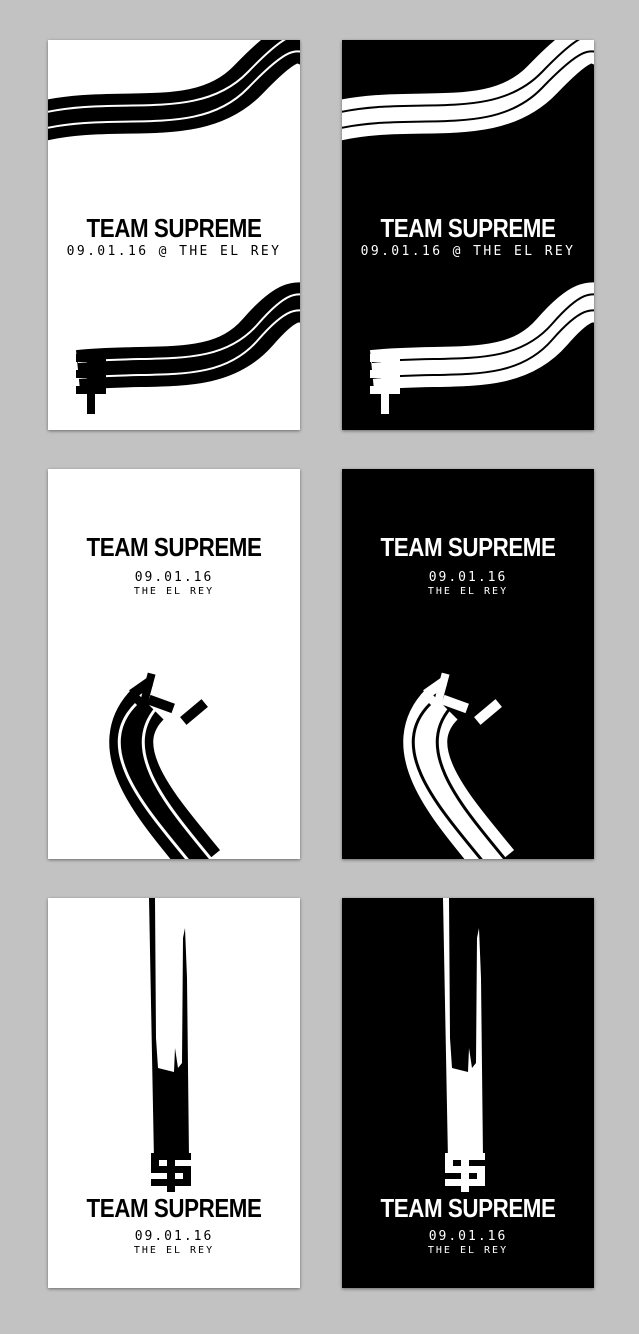  Describe the element at coordinates (468, 664) in the screenshot. I see `poster-card-dark-curve: TEAM SUPREME 09.01.16 THE EL REY` at that location.